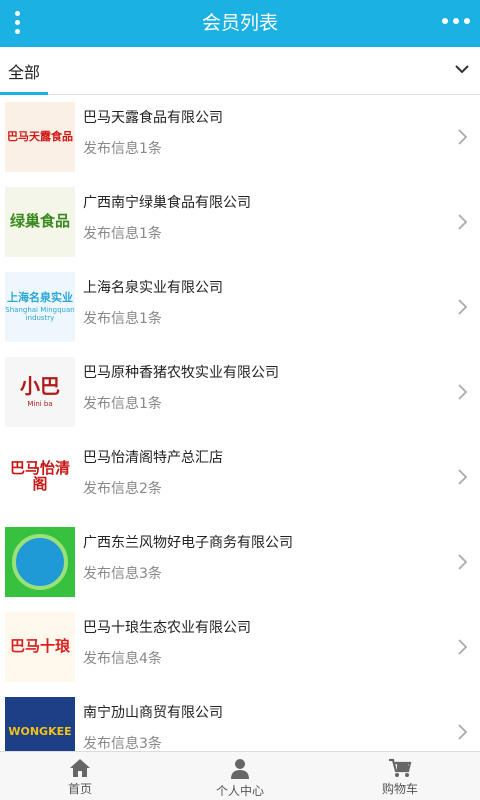  What do you see at coordinates (456, 23) in the screenshot?
I see `more-horizontal-icon` at bounding box center [456, 23].